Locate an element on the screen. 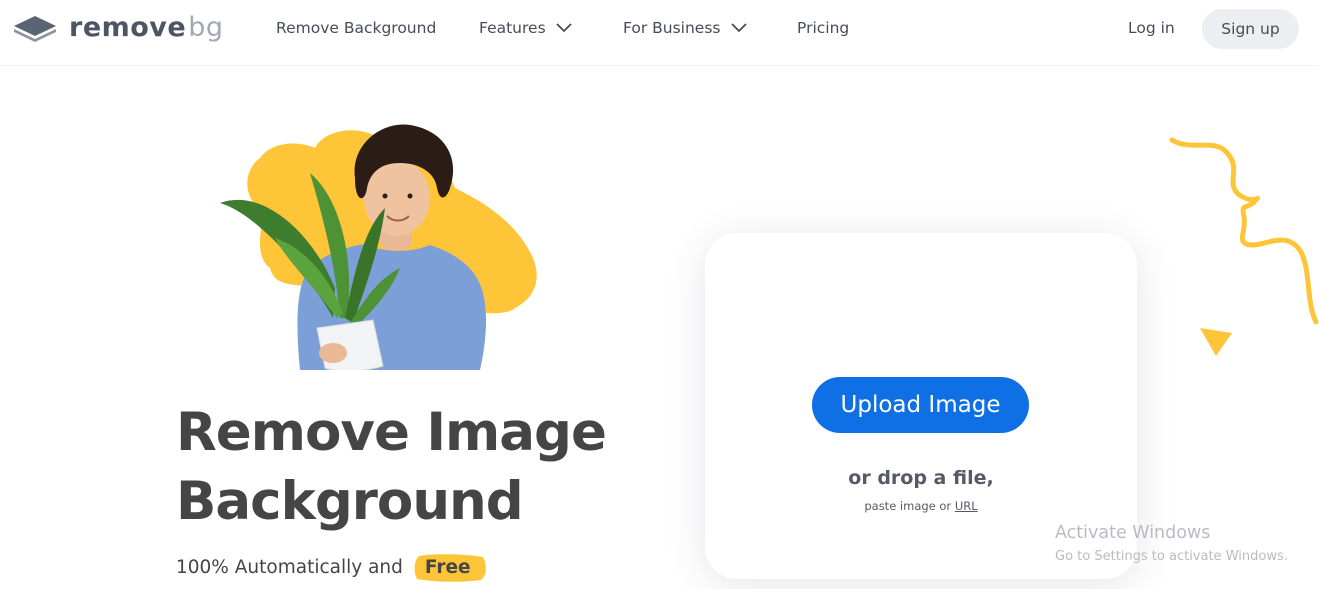  nav-label: Pricing is located at coordinates (823, 28).